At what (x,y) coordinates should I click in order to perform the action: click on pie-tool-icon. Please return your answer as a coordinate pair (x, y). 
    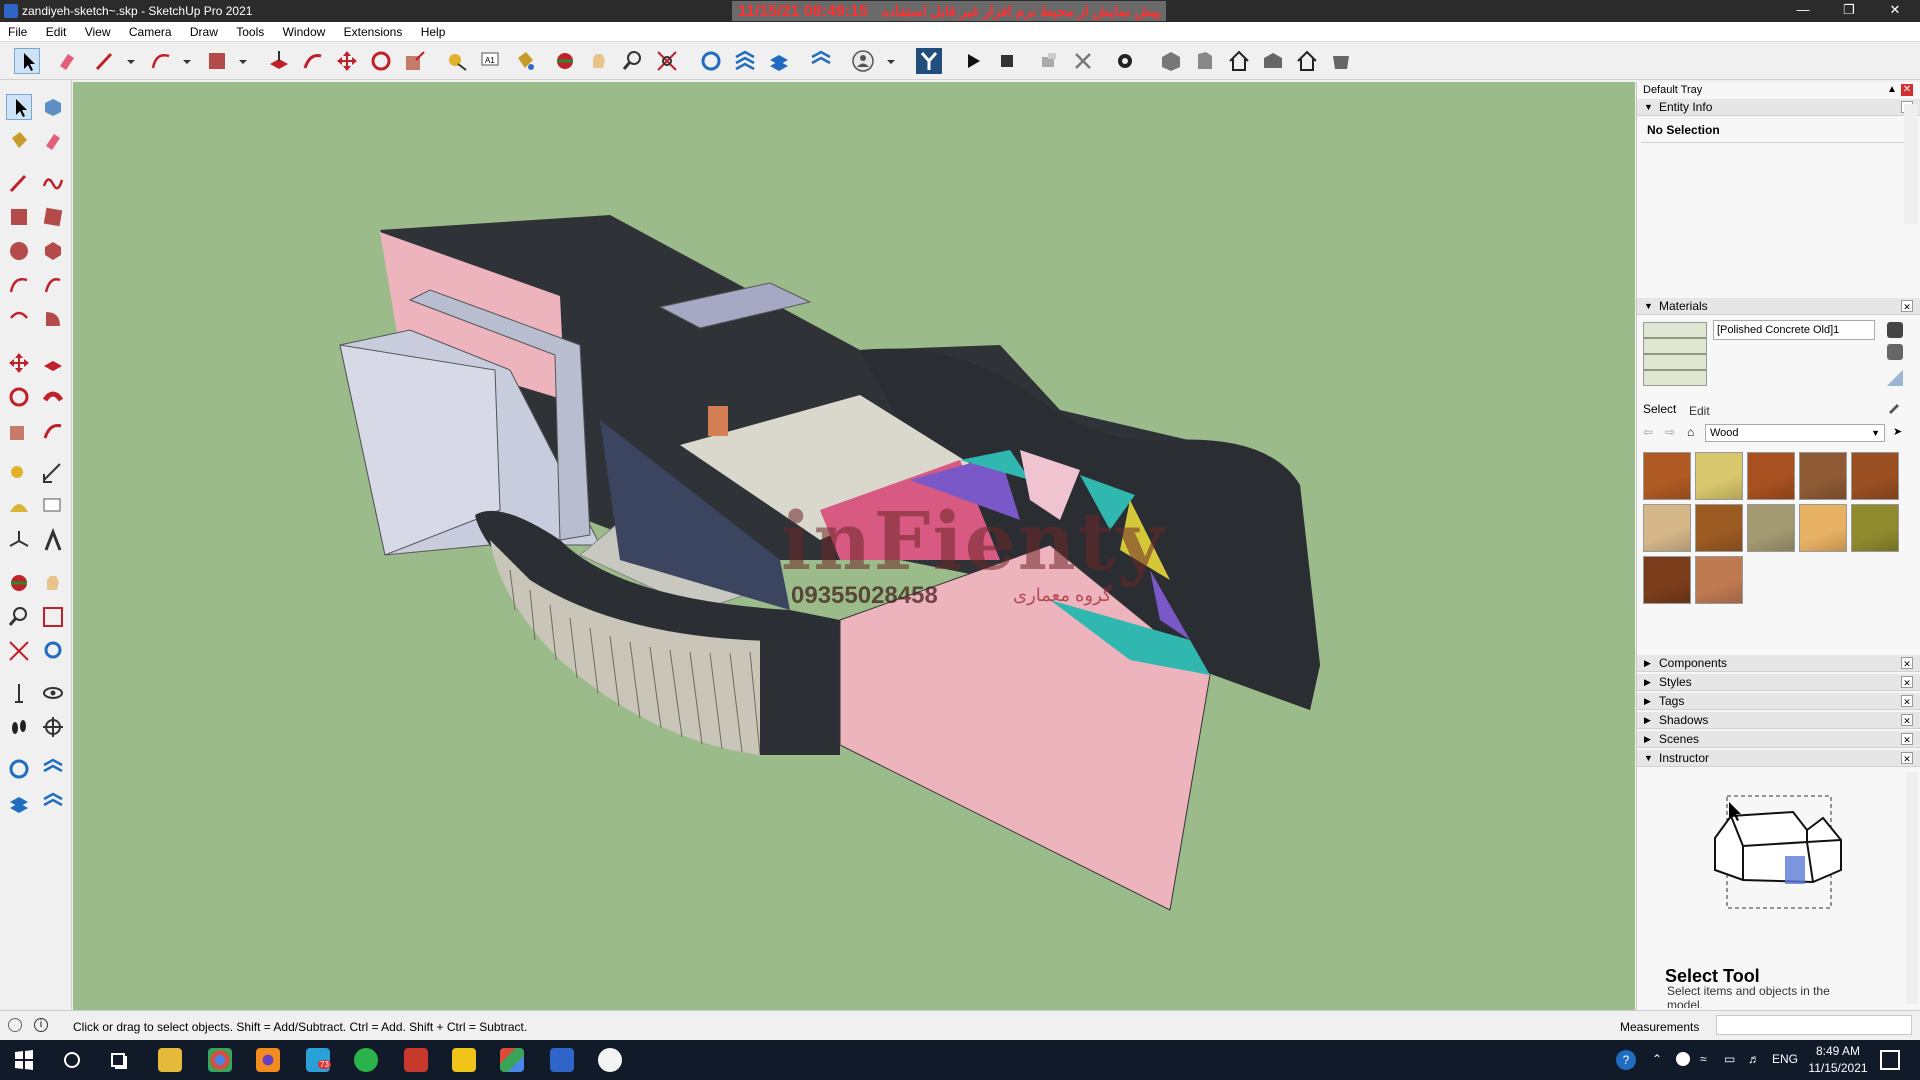
    Looking at the image, I should click on (53, 319).